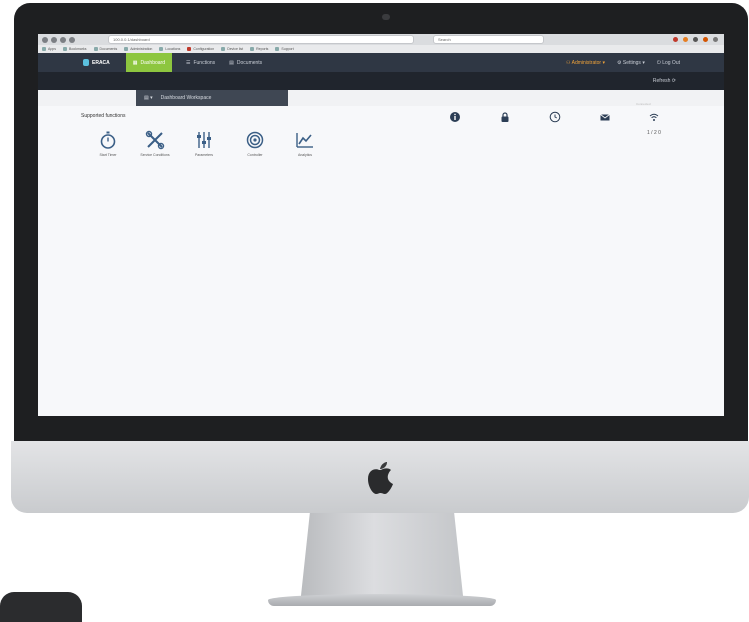 The height and width of the screenshot is (622, 749). What do you see at coordinates (255, 140) in the screenshot?
I see `target-icon` at bounding box center [255, 140].